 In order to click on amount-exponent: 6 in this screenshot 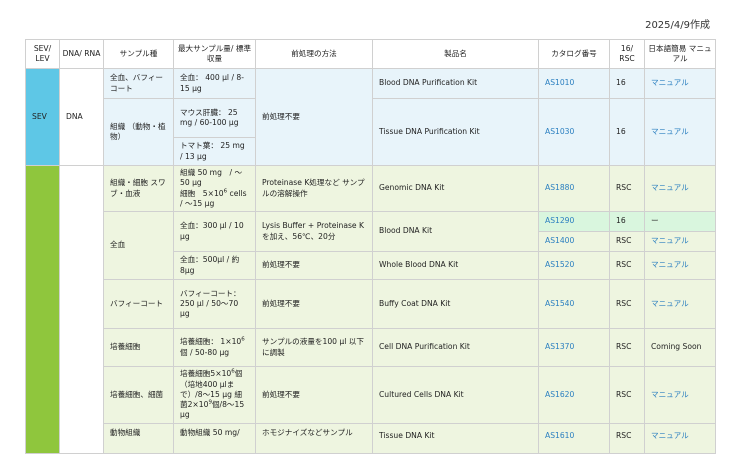, I will do `click(243, 339)`.